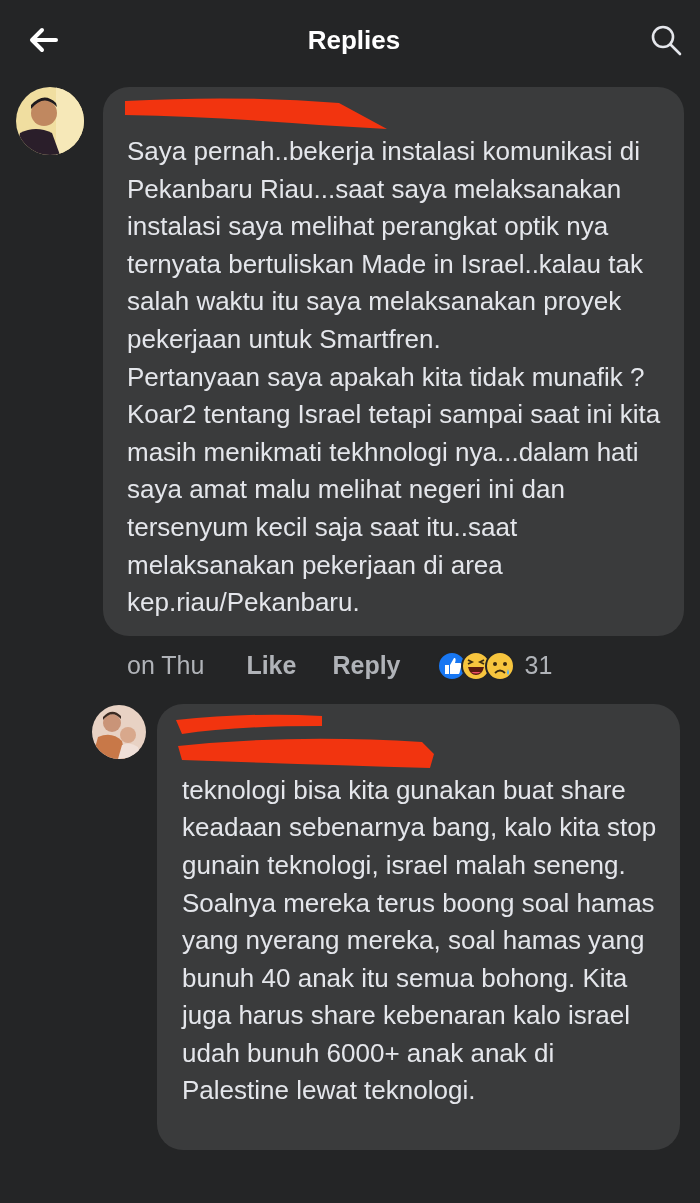  I want to click on sad-face-icon, so click(499, 665).